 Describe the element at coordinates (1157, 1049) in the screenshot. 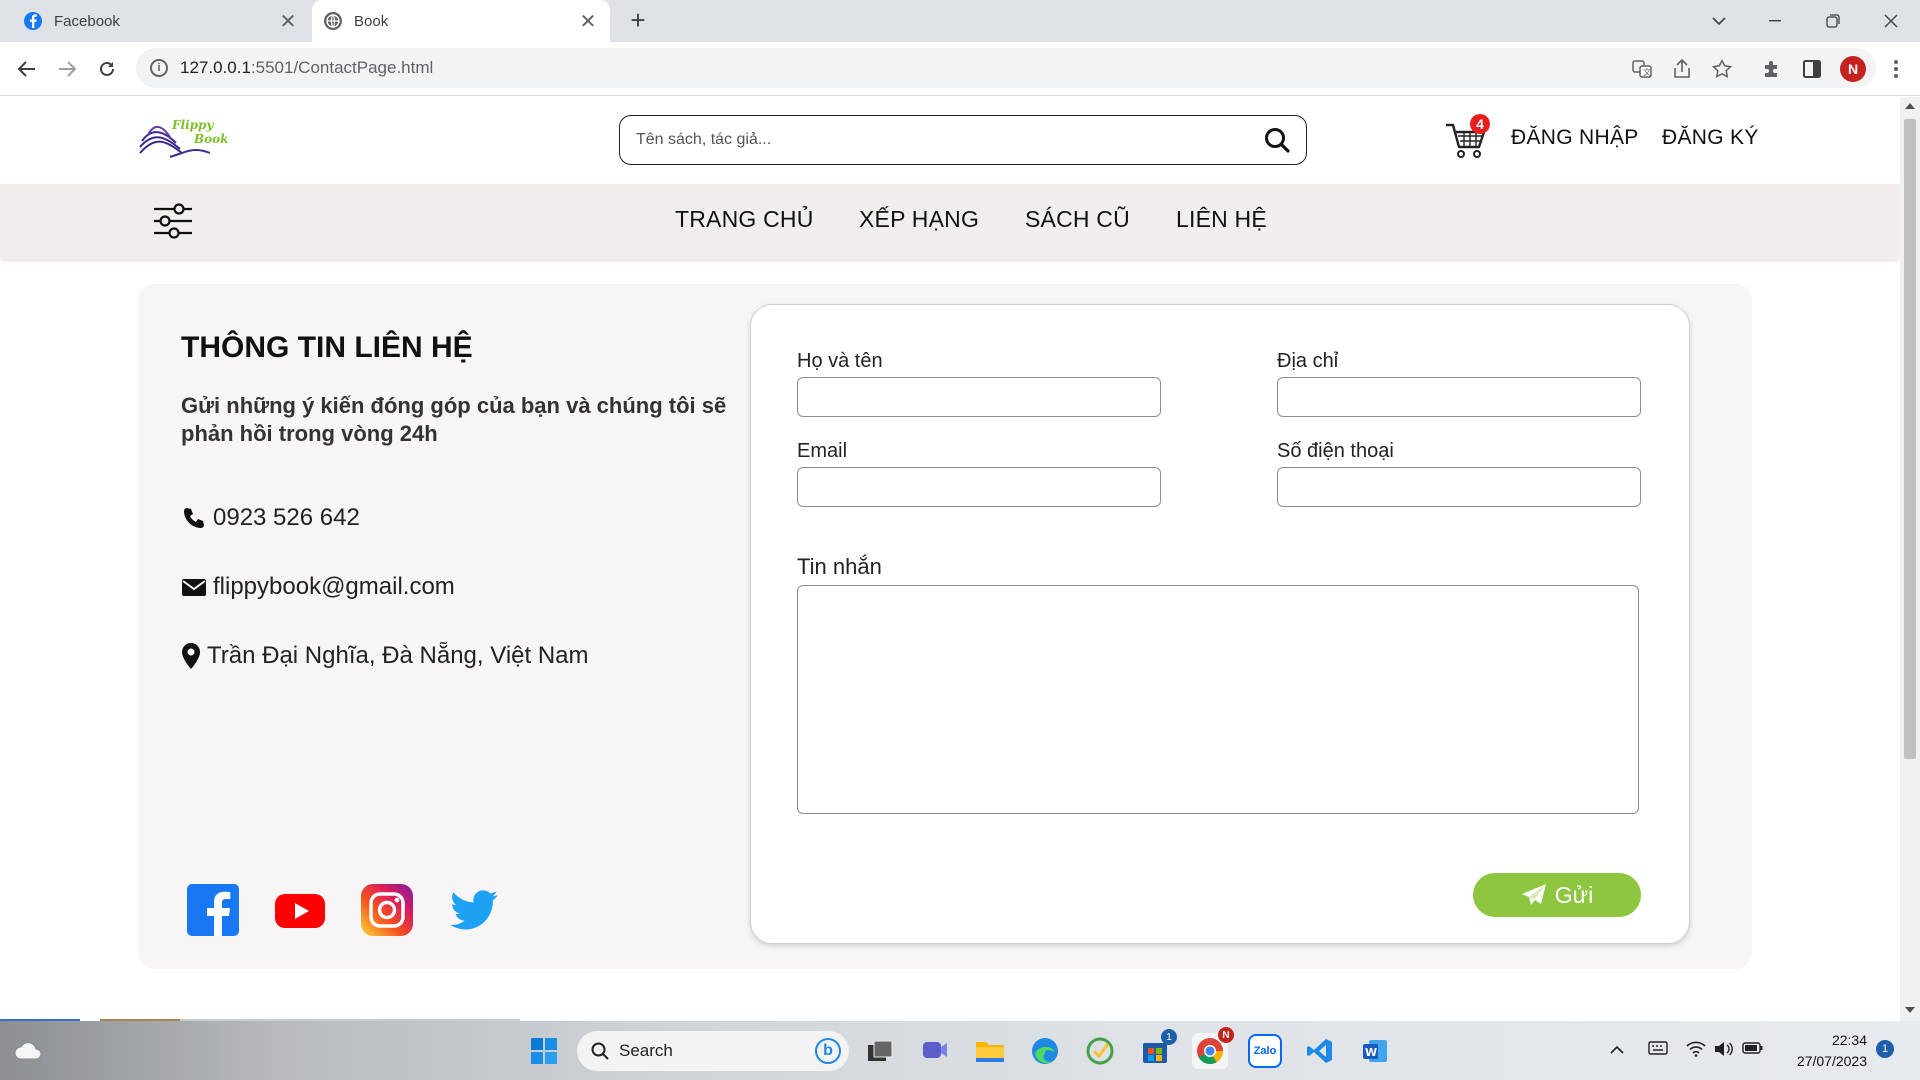

I see `microsoft-store-icon: 1` at that location.